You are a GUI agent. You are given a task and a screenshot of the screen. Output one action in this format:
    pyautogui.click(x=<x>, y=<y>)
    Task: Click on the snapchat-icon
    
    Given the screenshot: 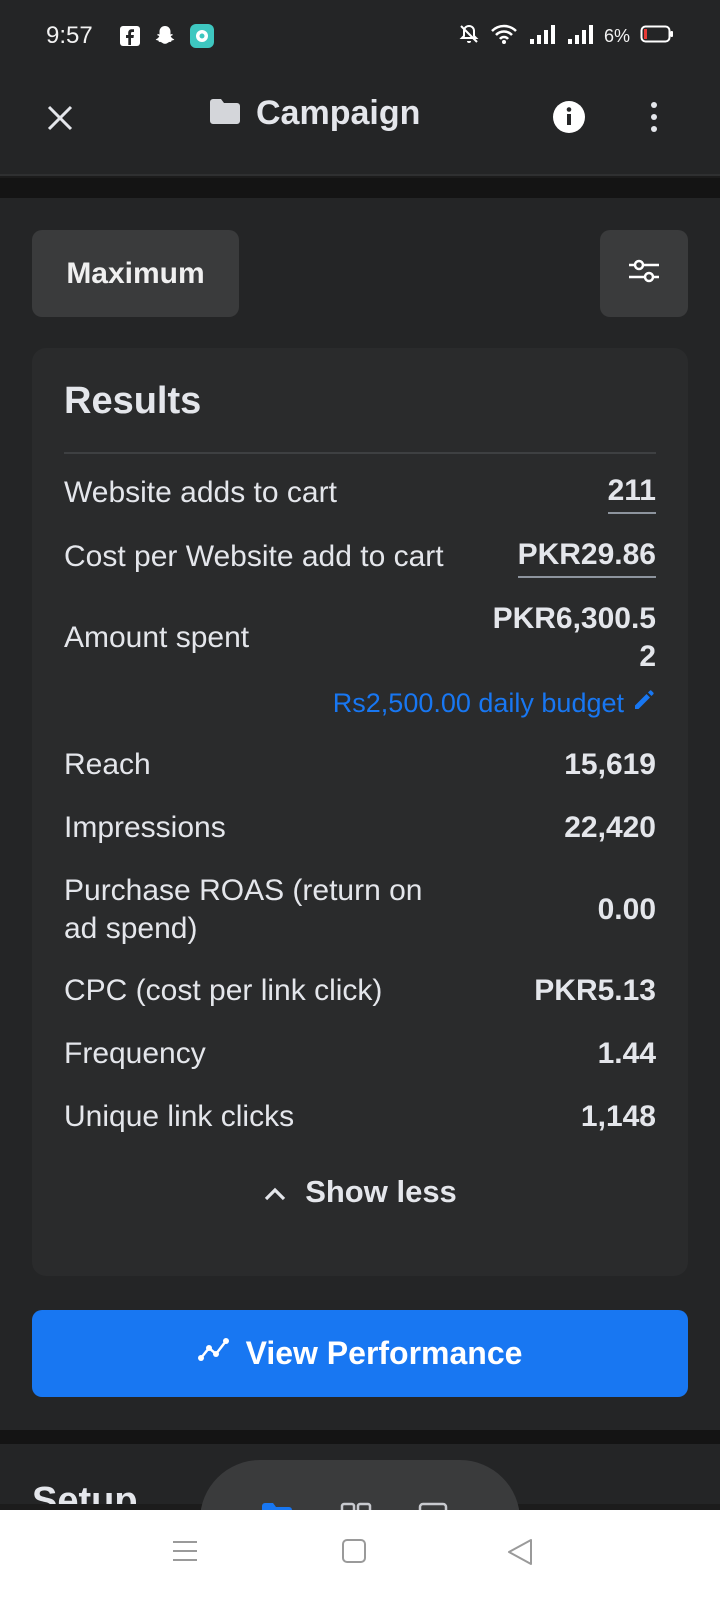 What is the action you would take?
    pyautogui.click(x=165, y=36)
    